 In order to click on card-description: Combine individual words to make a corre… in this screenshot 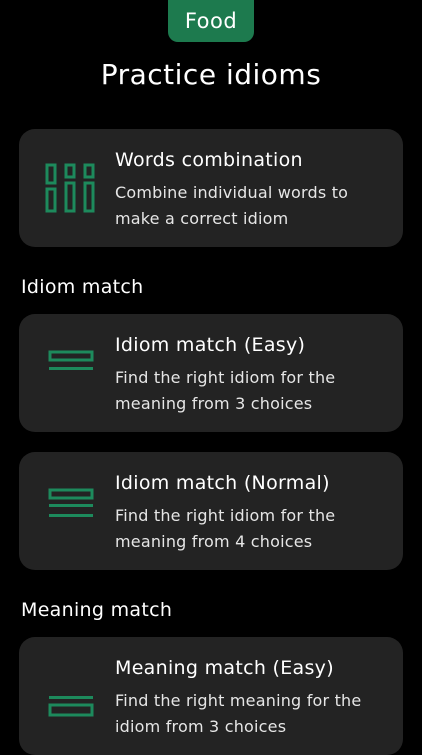, I will do `click(232, 205)`.